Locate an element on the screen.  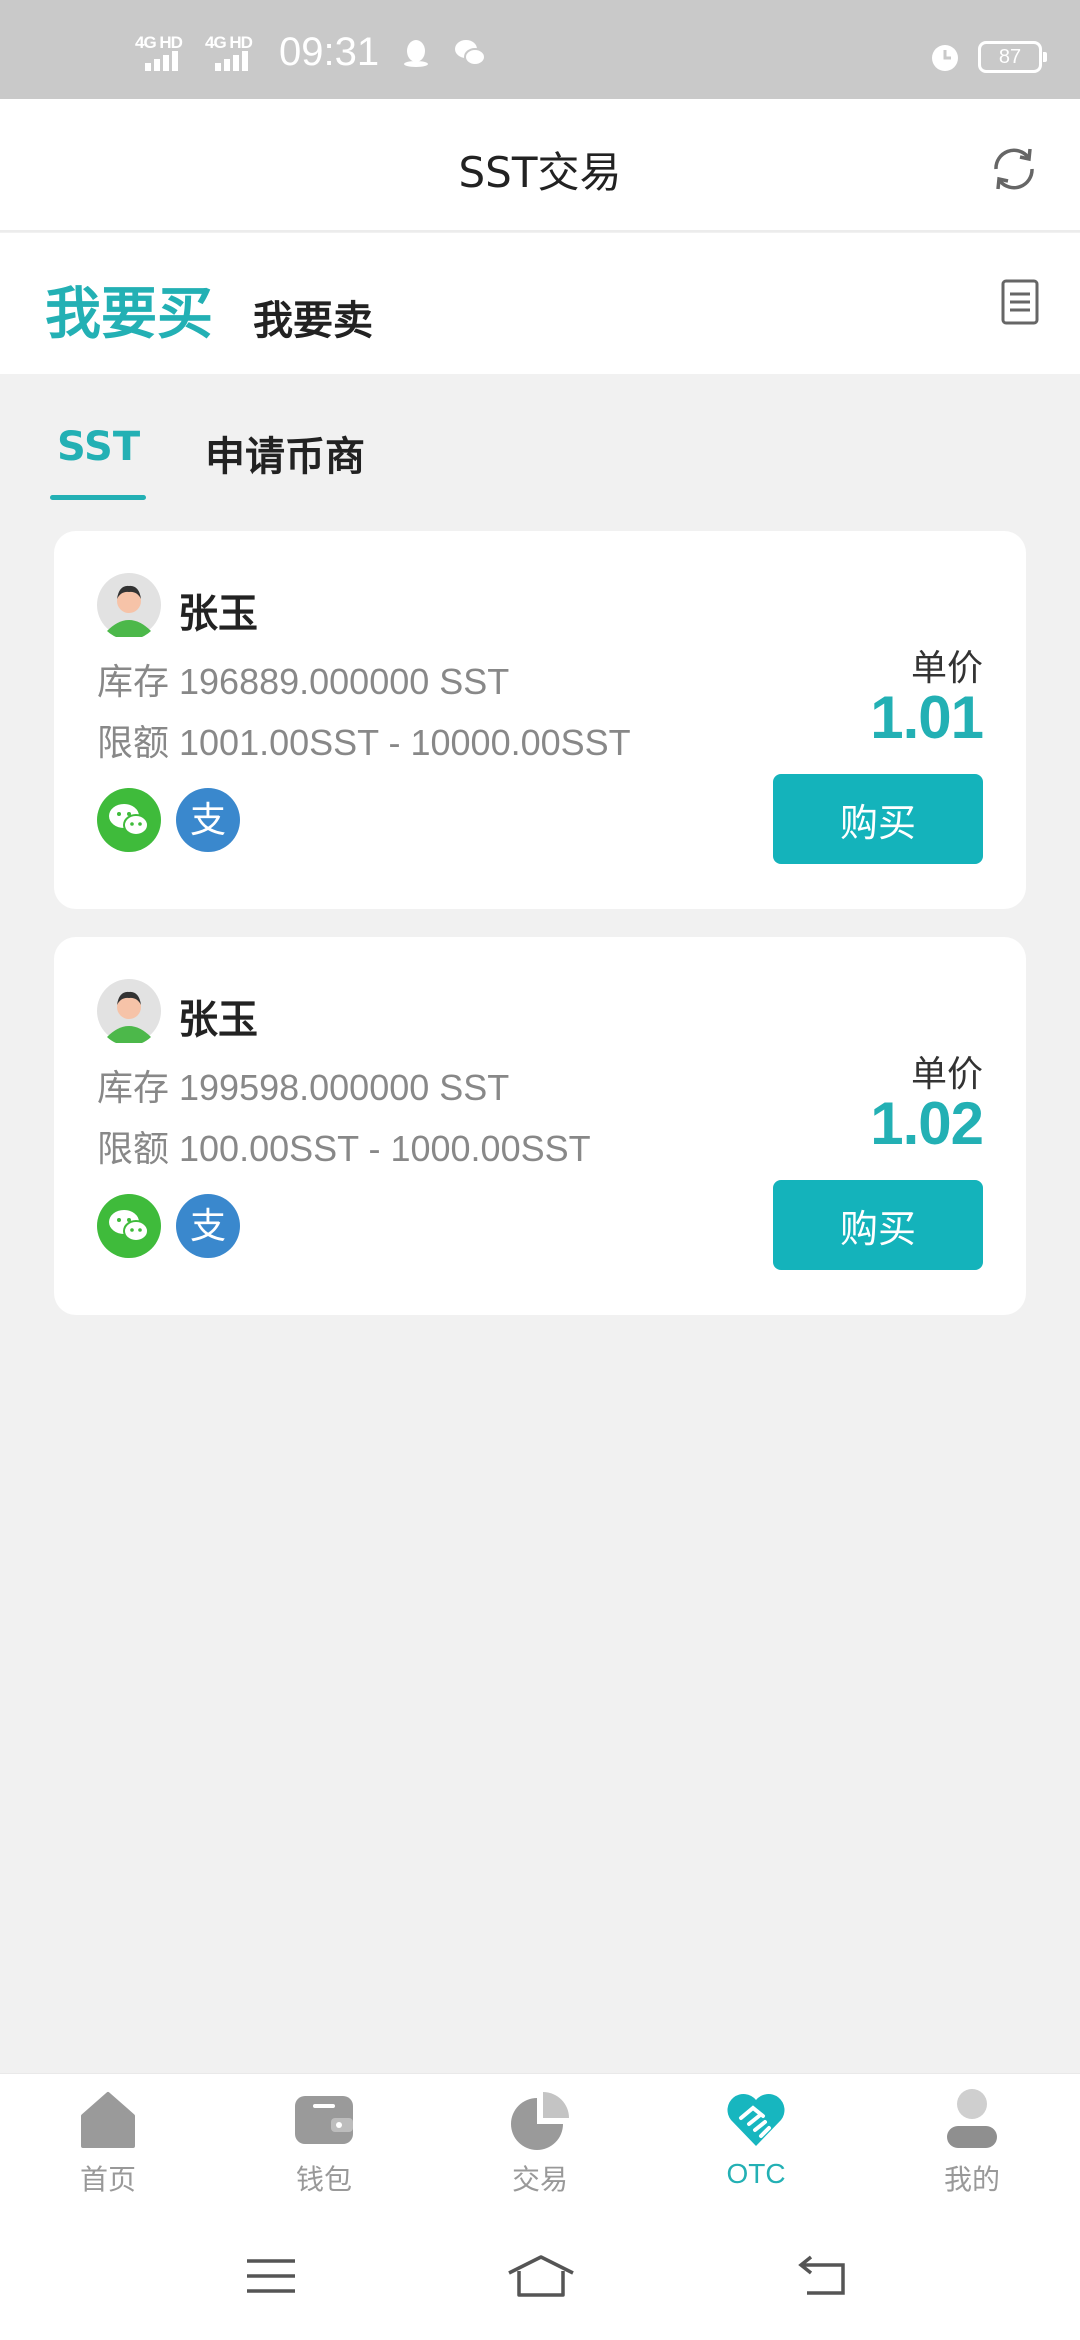
back-icon is located at coordinates (823, 2276).